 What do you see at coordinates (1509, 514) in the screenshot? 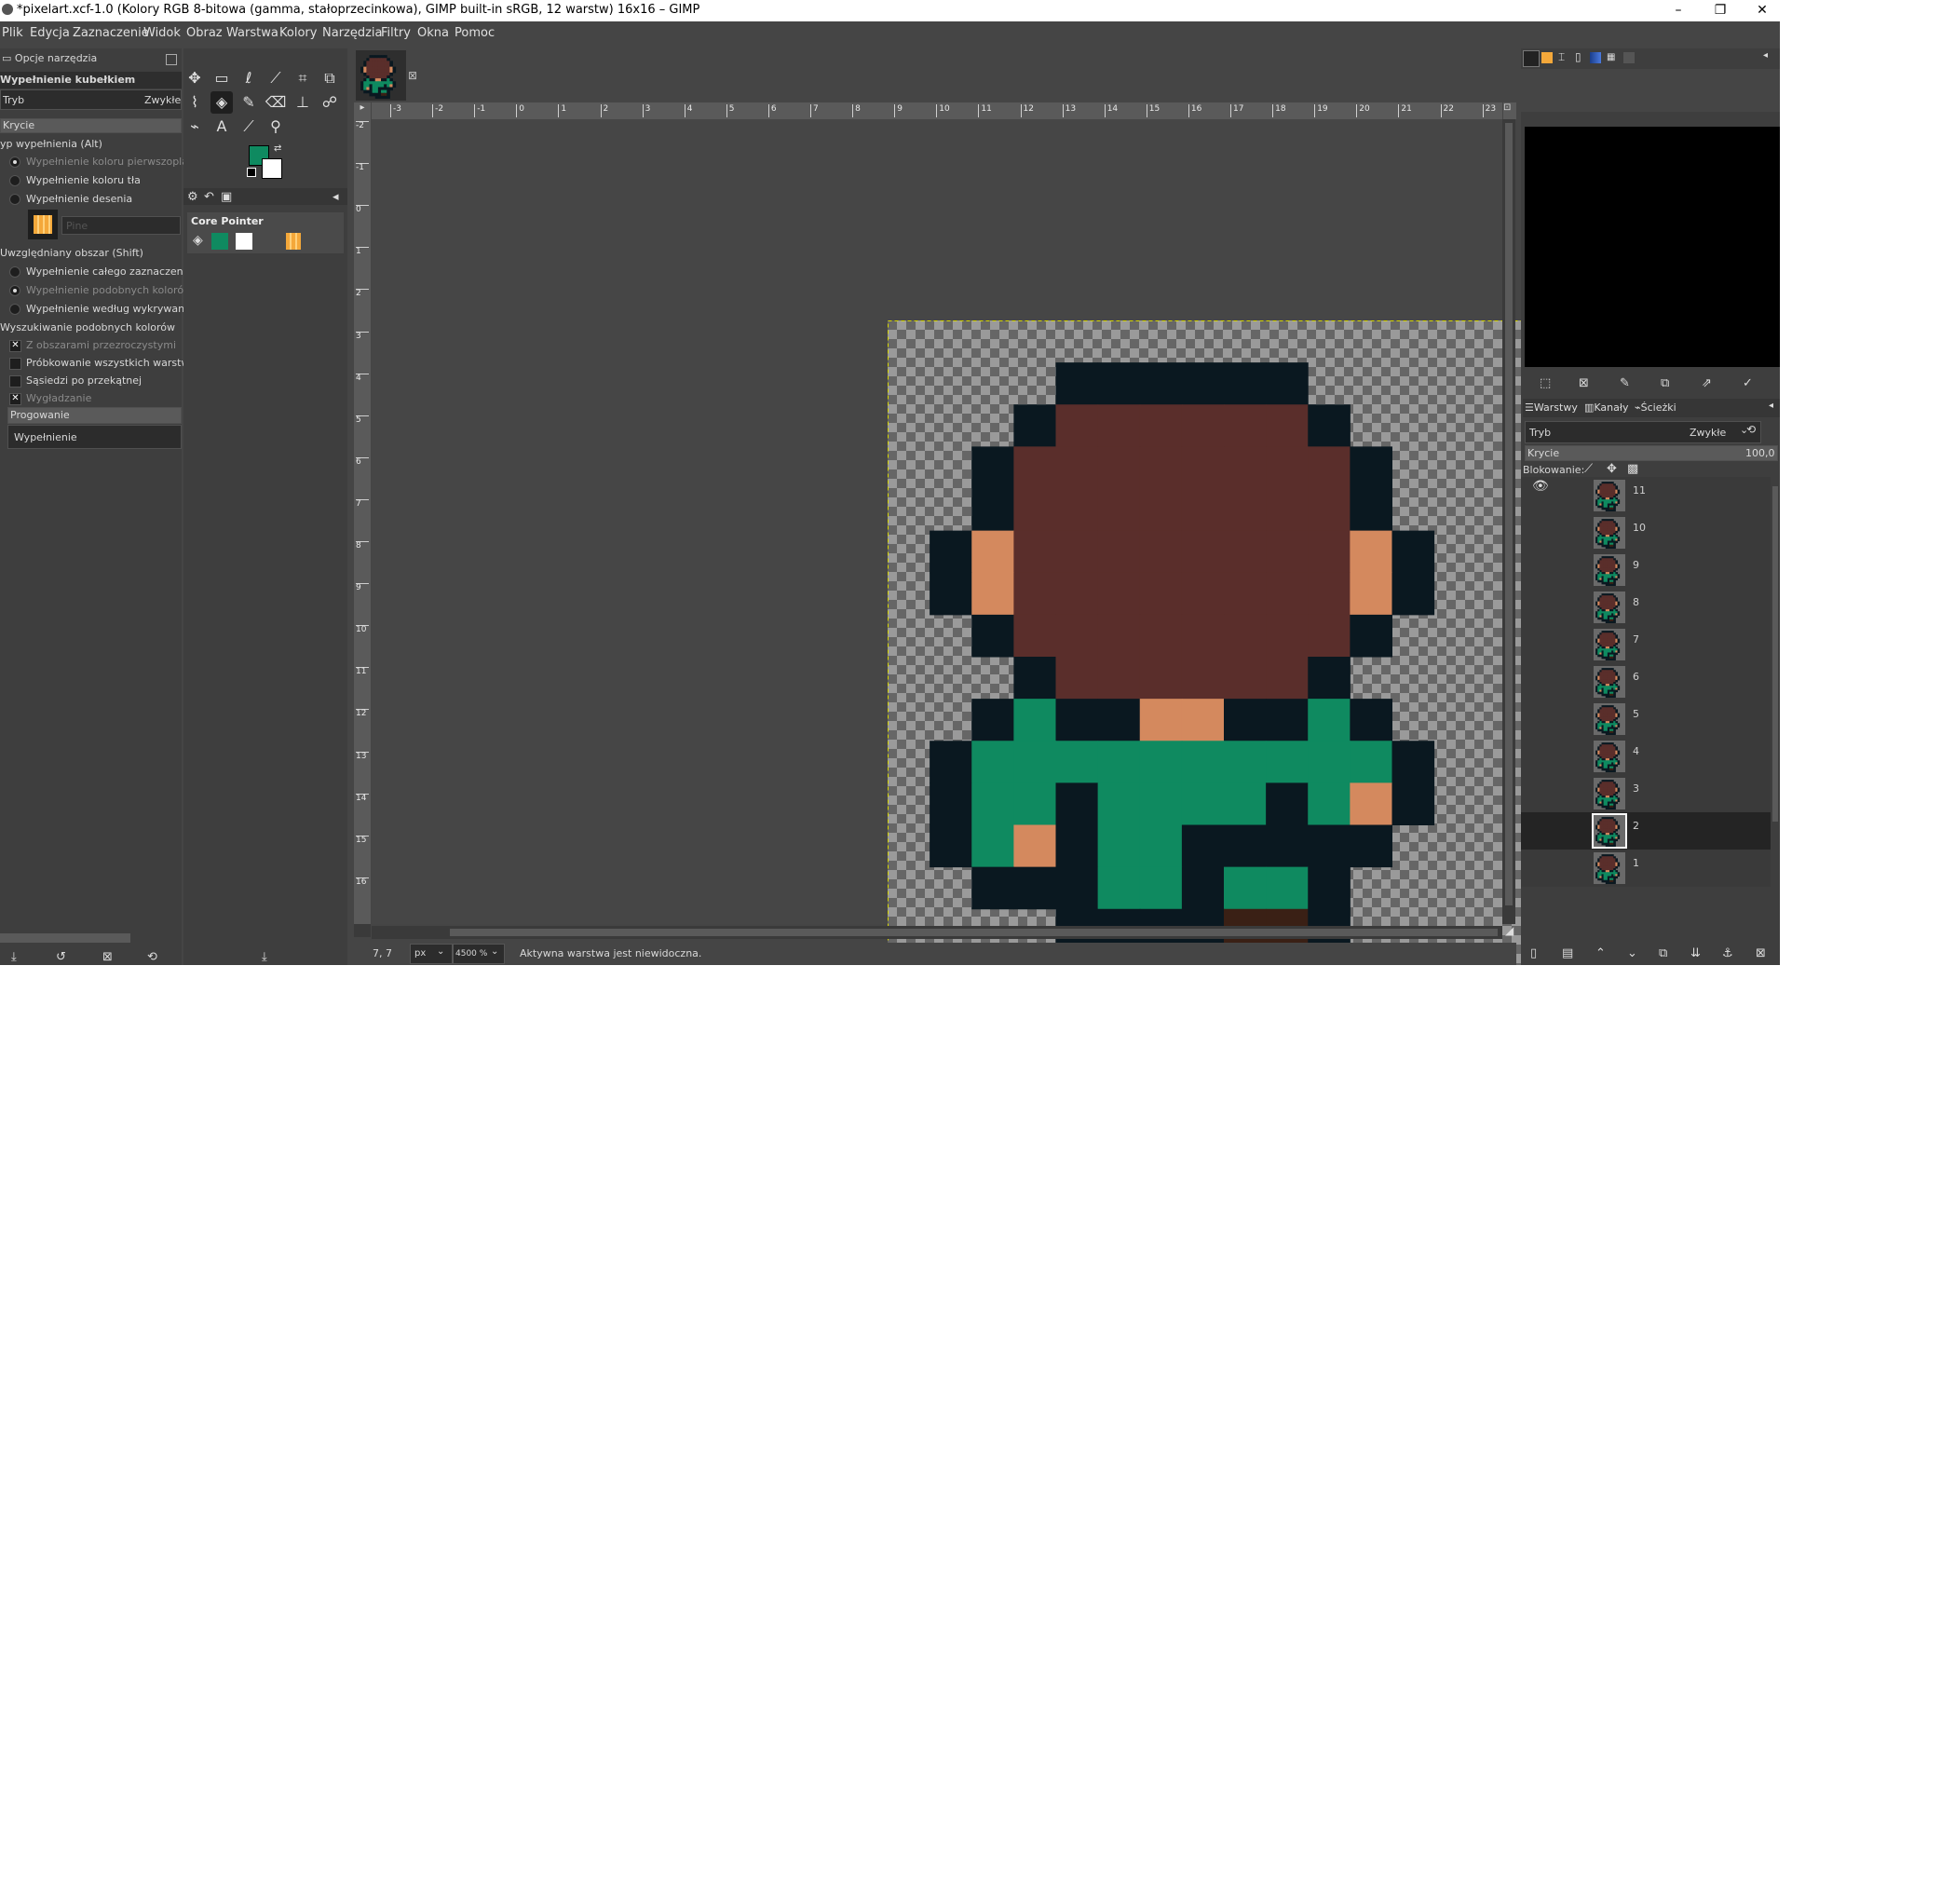
I see `vertical-scrollbar-thumb` at bounding box center [1509, 514].